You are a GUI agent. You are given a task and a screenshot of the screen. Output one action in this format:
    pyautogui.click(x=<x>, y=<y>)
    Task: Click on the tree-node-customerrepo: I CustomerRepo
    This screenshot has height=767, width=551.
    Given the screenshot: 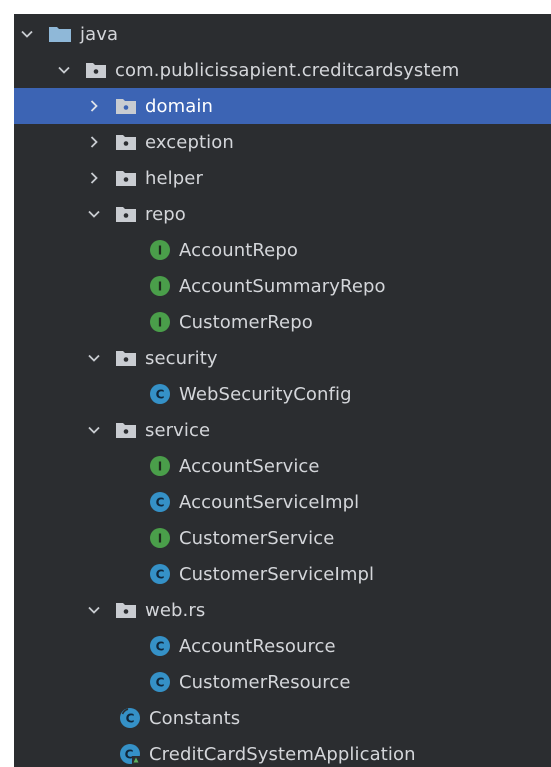 What is the action you would take?
    pyautogui.click(x=282, y=322)
    